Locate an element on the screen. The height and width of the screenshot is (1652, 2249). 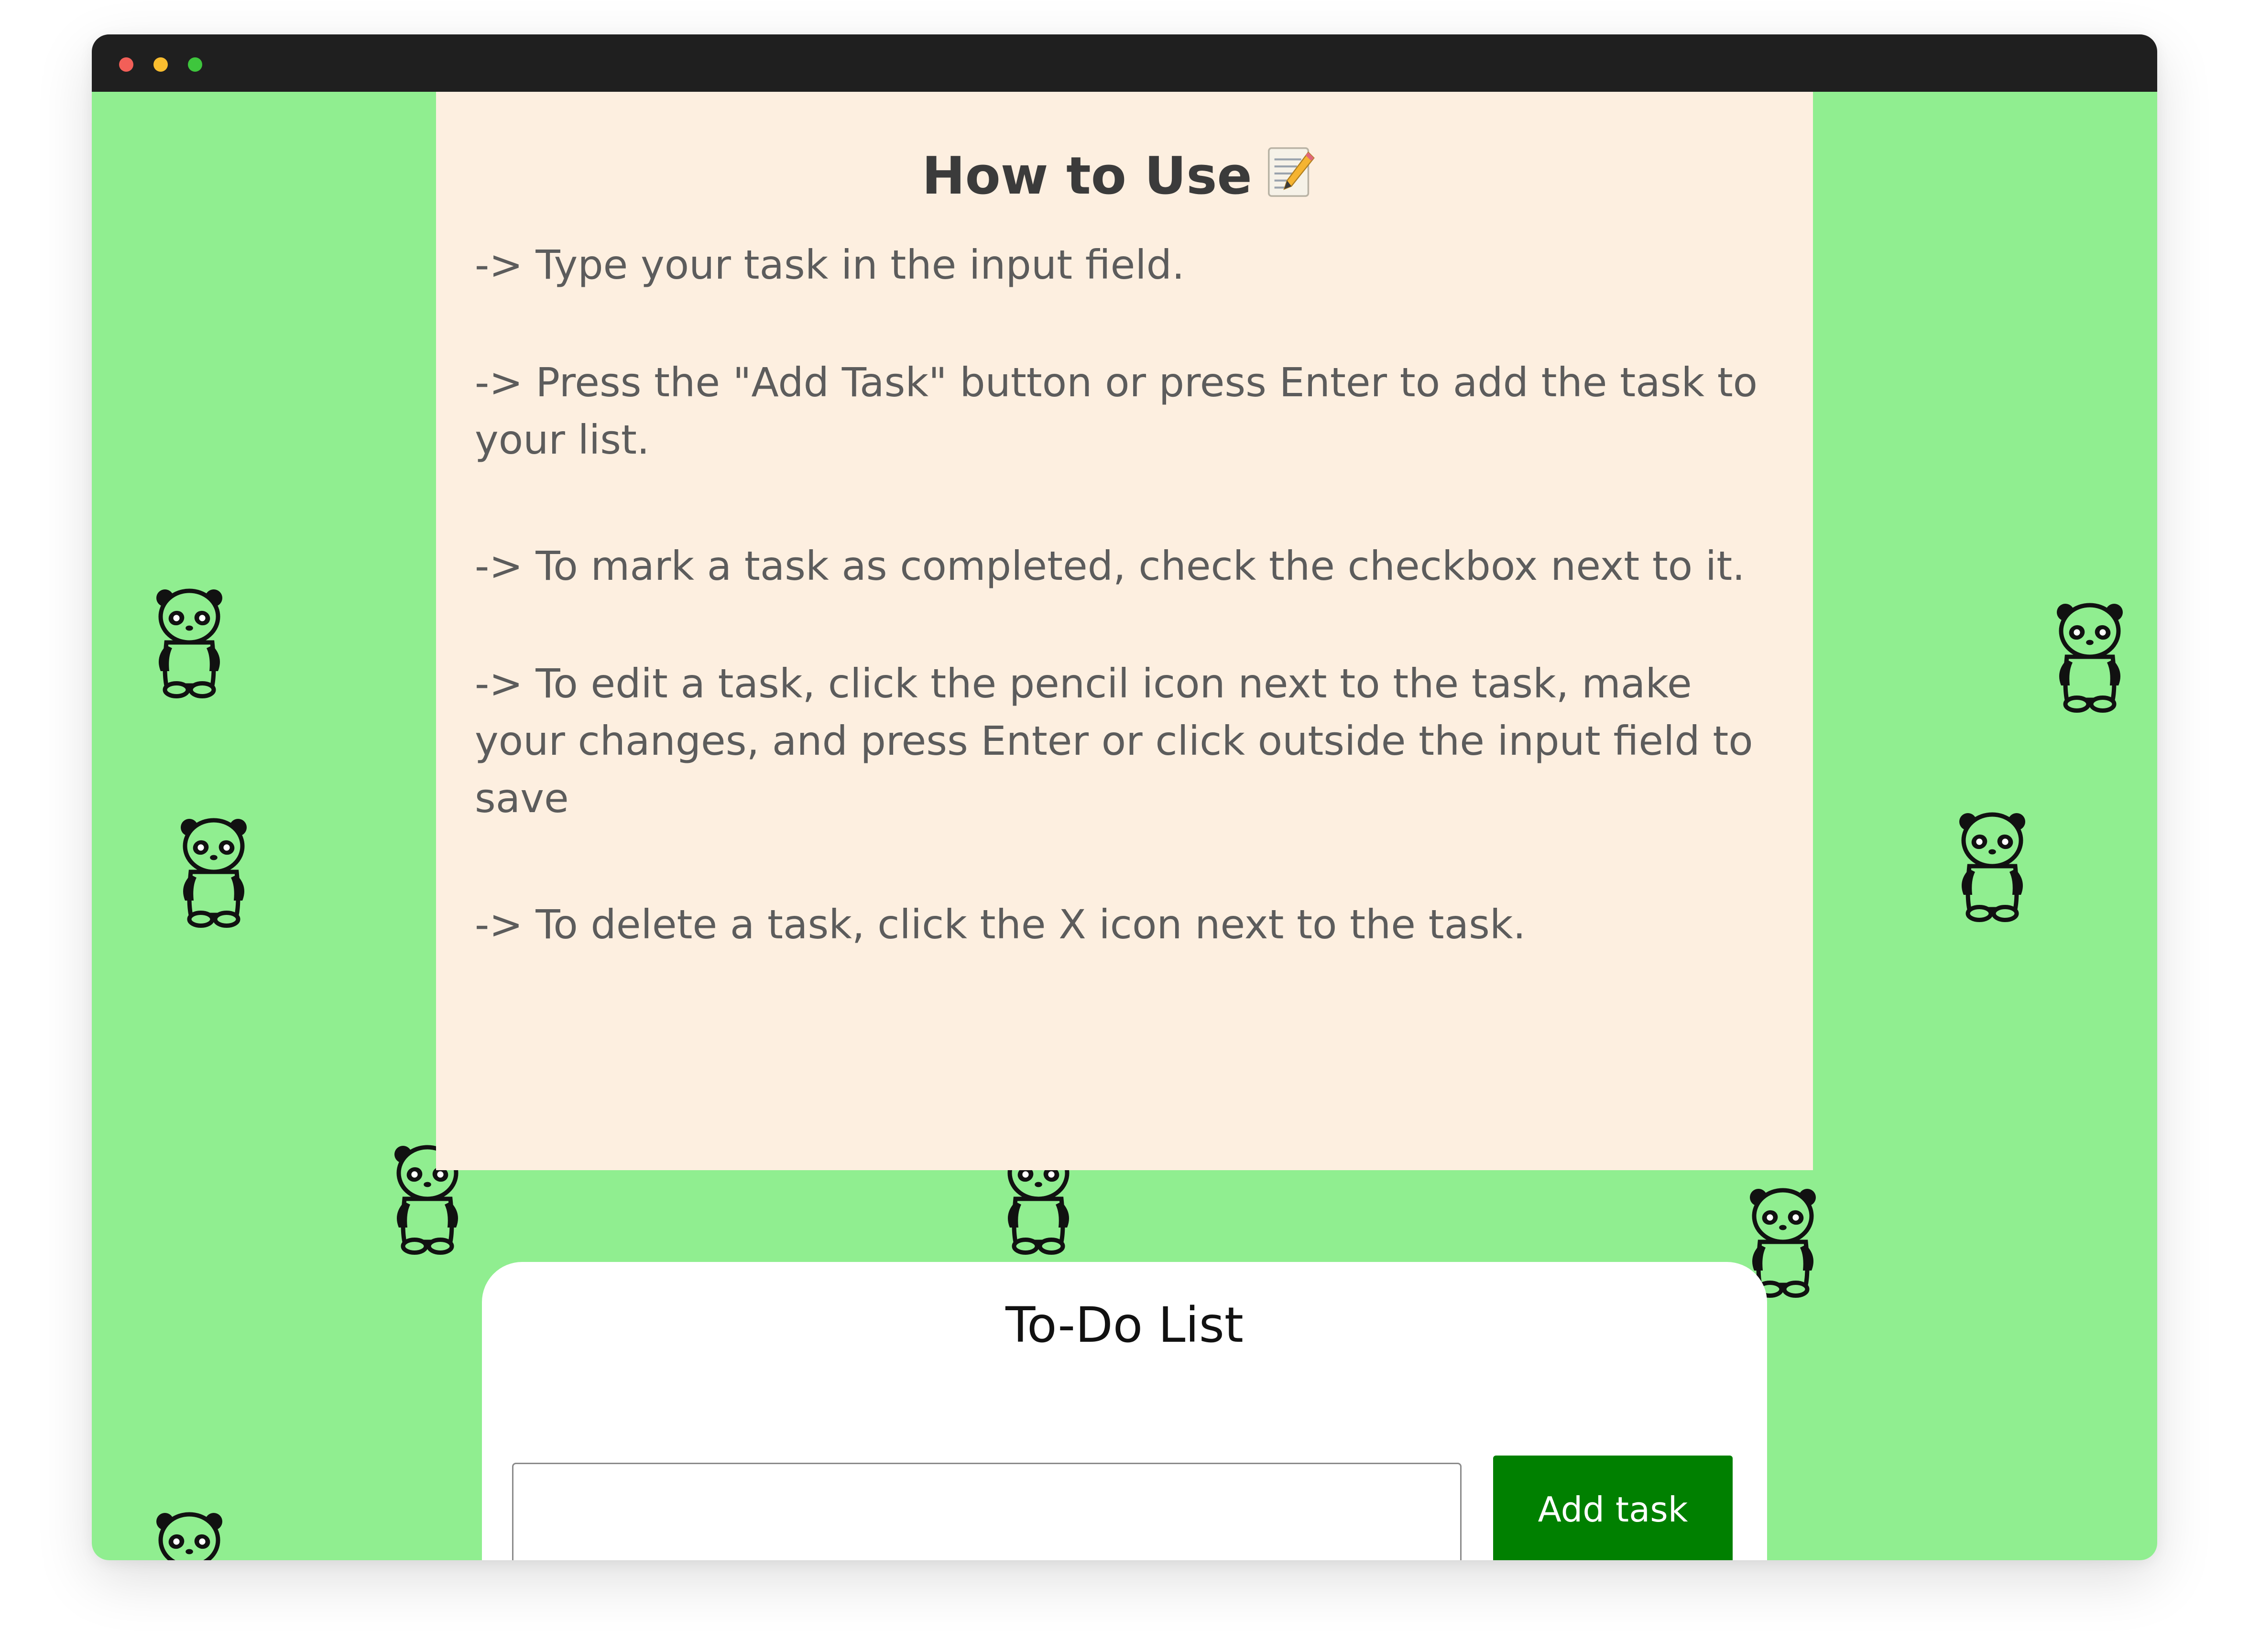
add-task-button: Add task is located at coordinates (1613, 1508).